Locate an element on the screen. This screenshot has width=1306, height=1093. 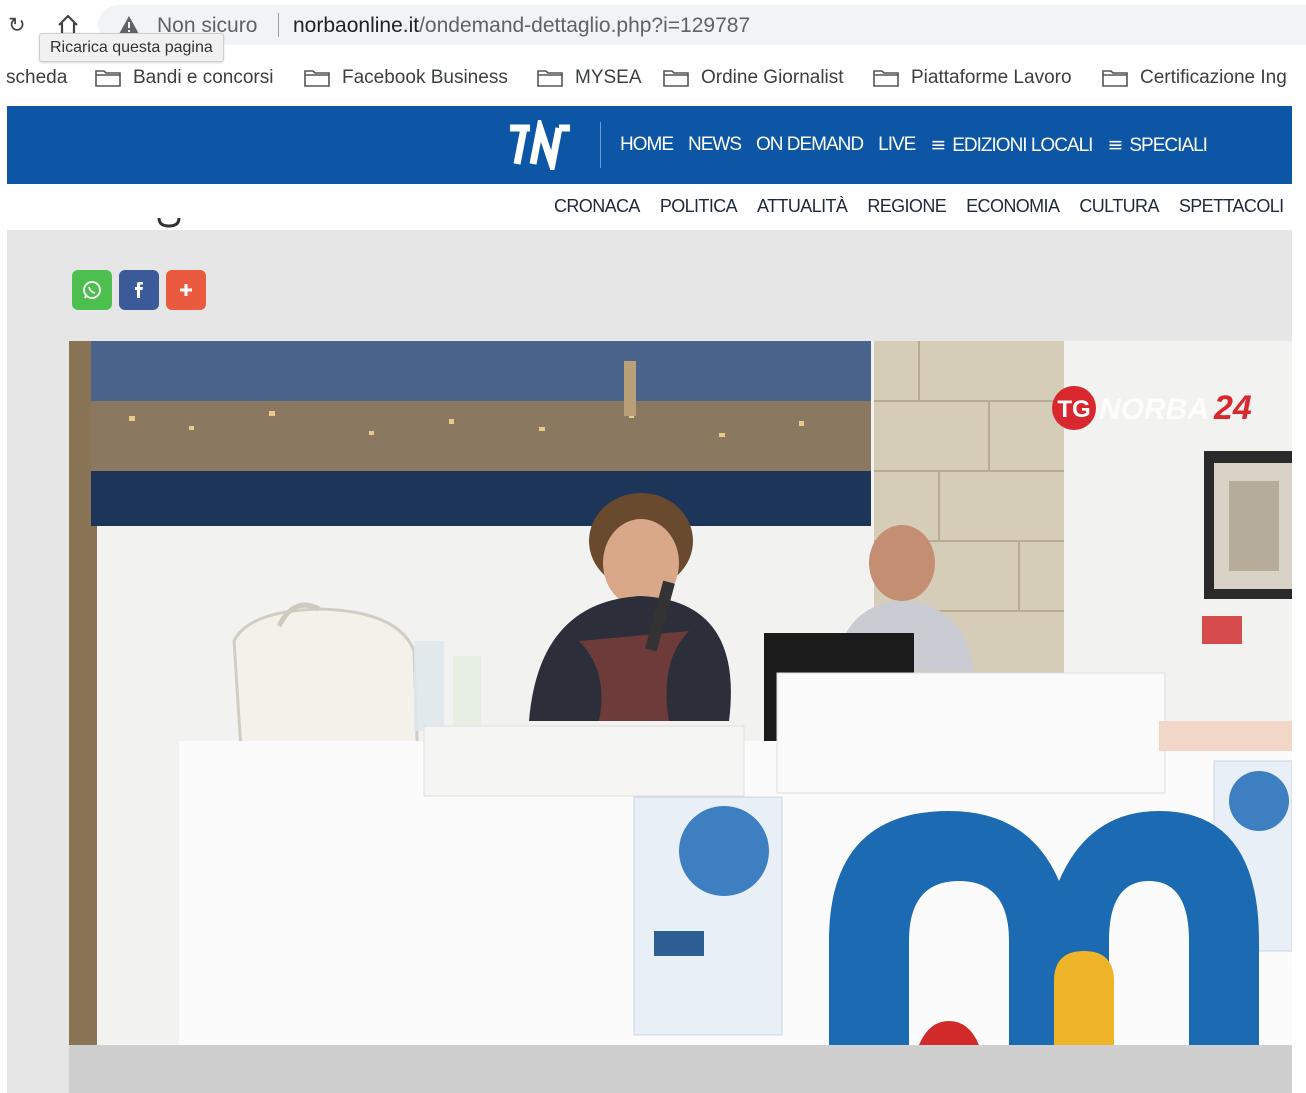
share-whatsapp-button is located at coordinates (92, 290).